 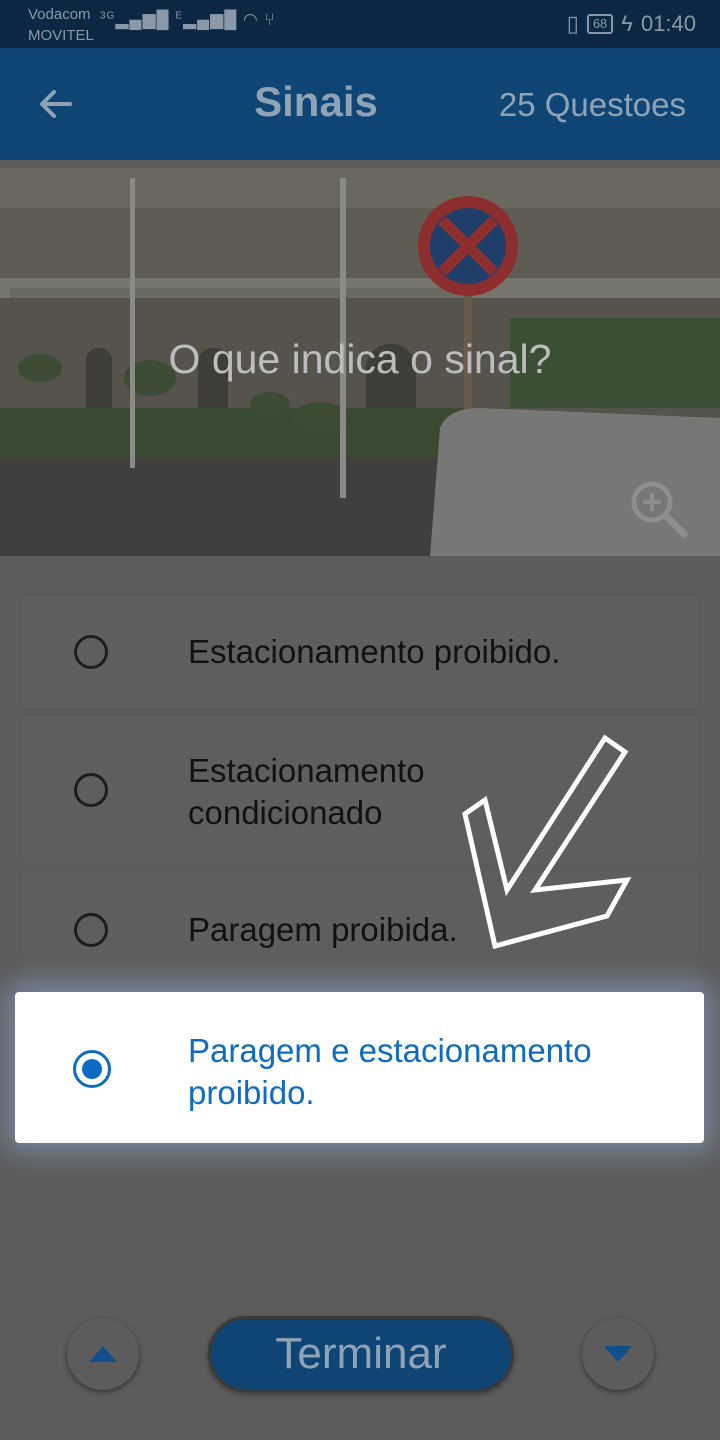 I want to click on battery-icon: 68, so click(x=600, y=24).